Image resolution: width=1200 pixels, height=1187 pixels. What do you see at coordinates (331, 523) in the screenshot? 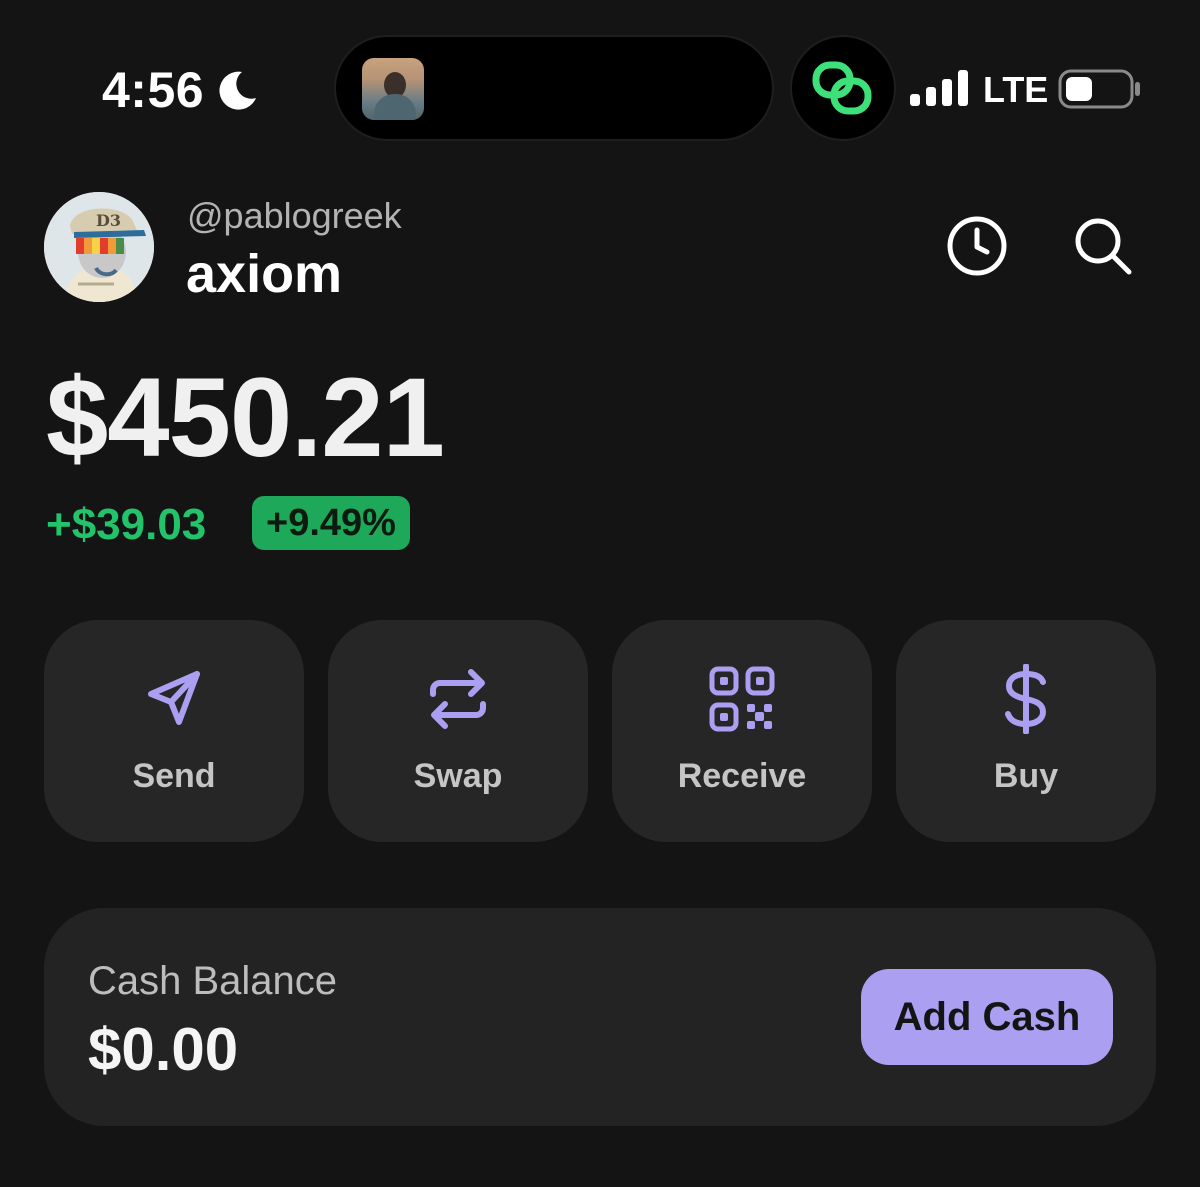
I see `balance-change-percent-badge: +9.49%` at bounding box center [331, 523].